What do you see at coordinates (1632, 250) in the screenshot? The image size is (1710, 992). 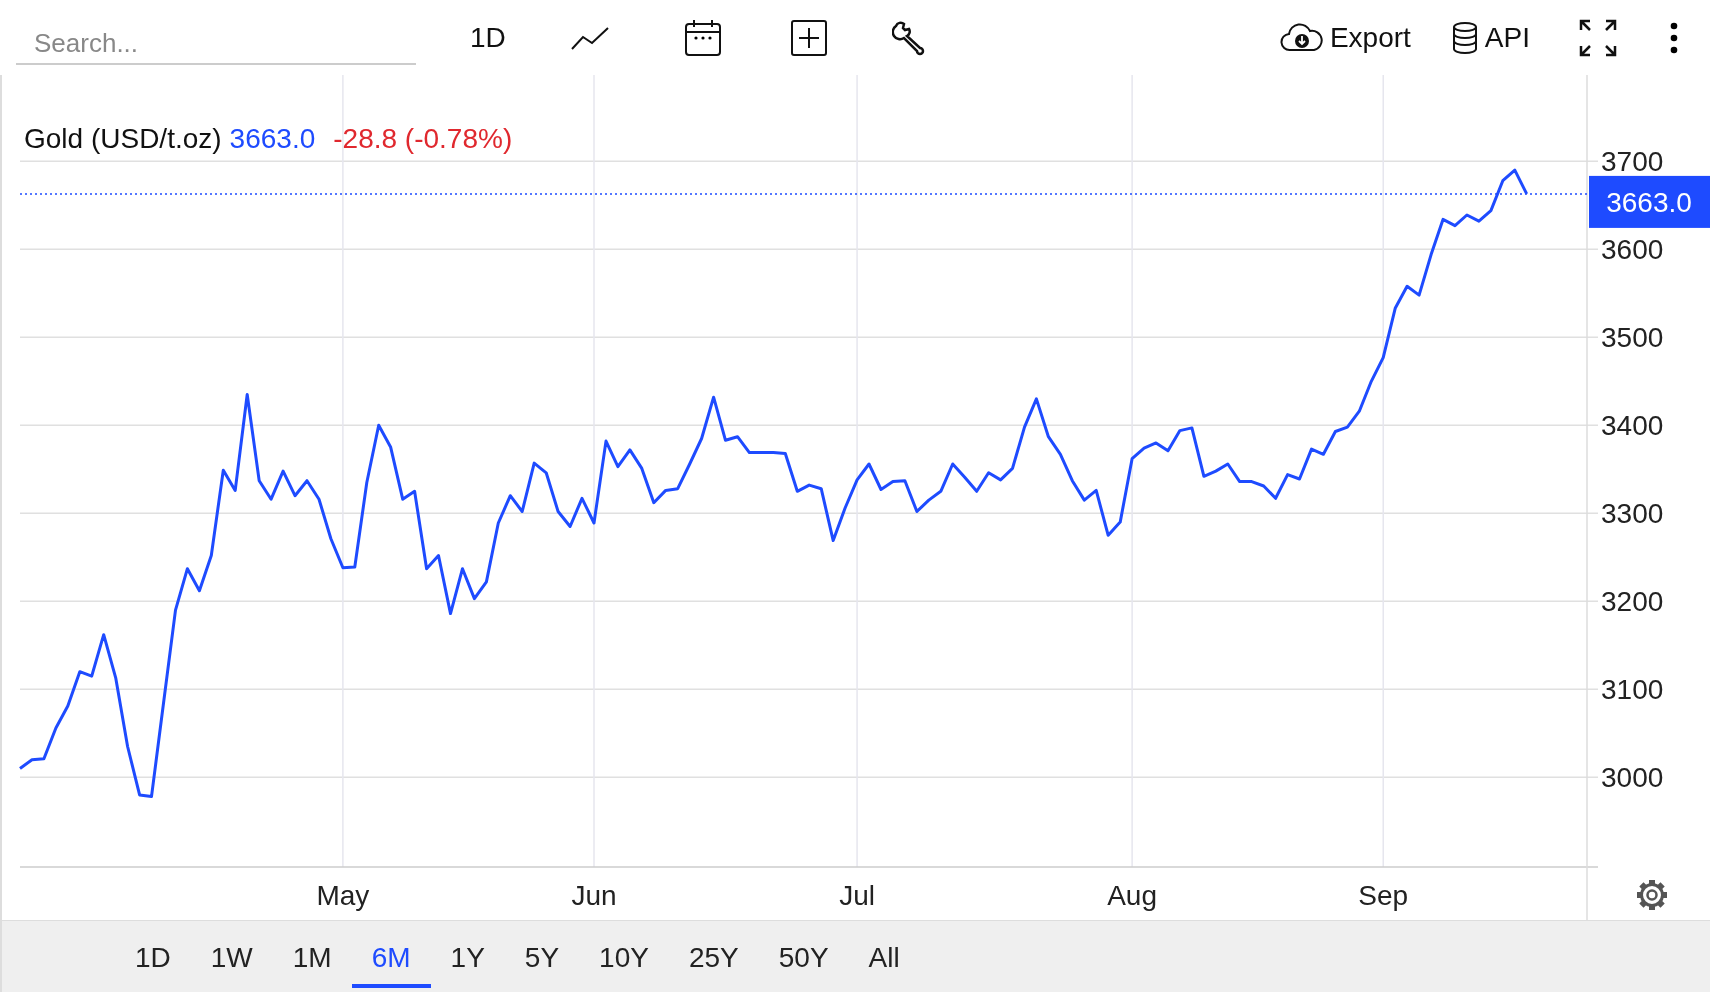 I see `y-axis-label: 3600` at bounding box center [1632, 250].